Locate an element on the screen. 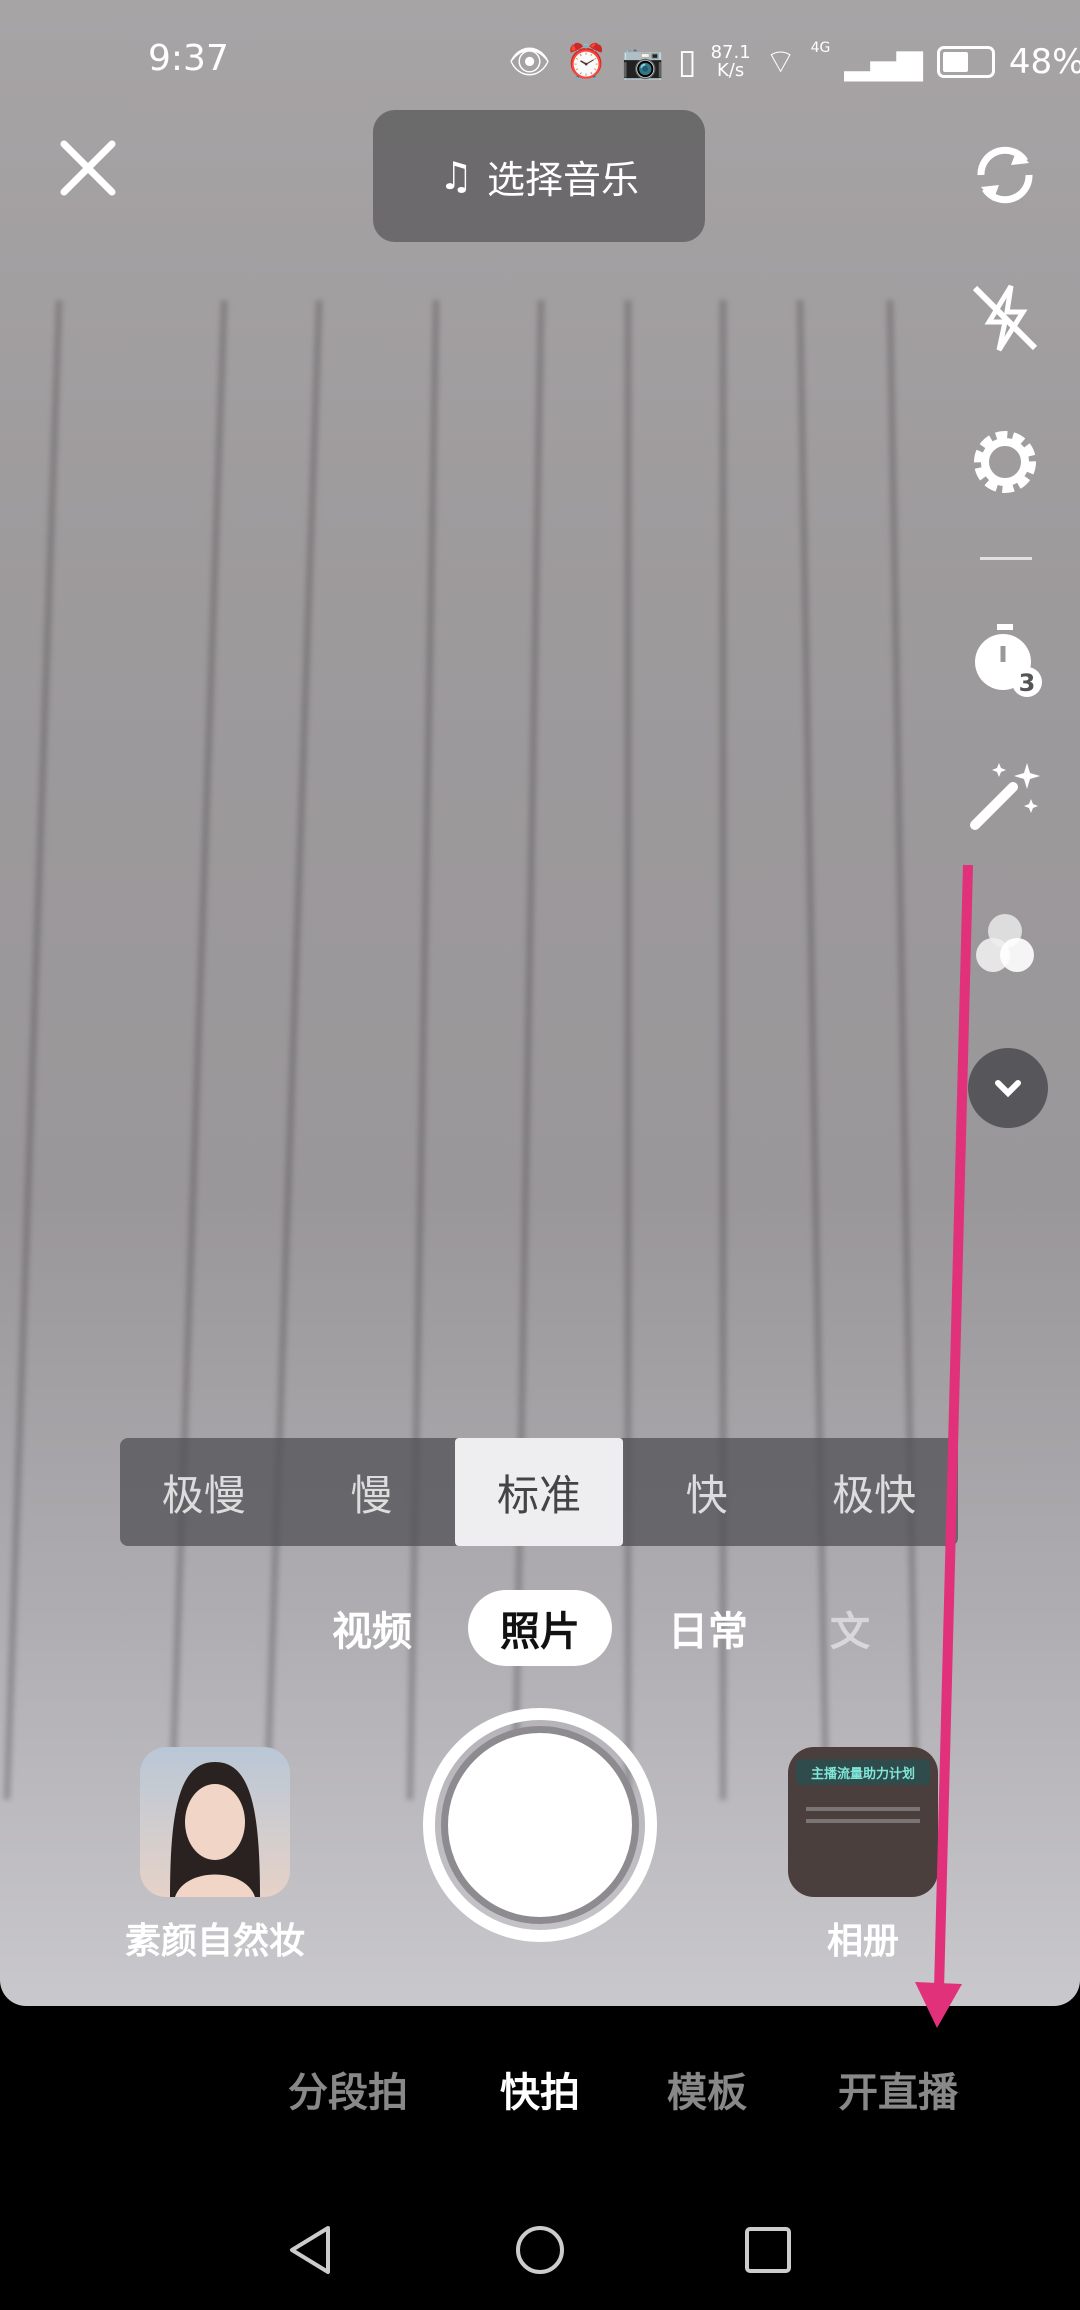 The height and width of the screenshot is (2310, 1080). speed-option: 极慢 is located at coordinates (204, 1492).